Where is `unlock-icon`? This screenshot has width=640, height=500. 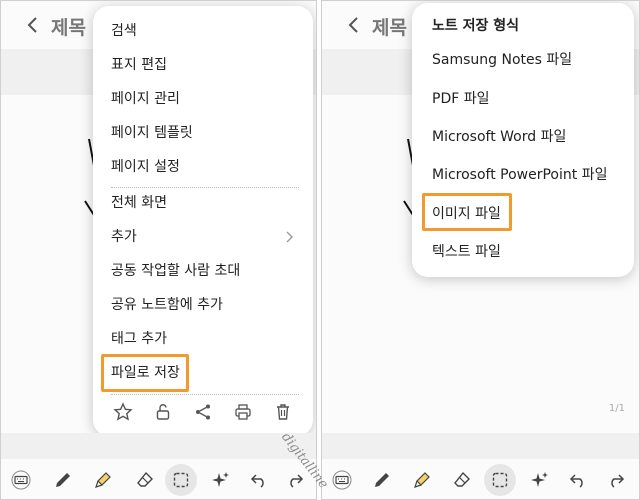
unlock-icon is located at coordinates (163, 412).